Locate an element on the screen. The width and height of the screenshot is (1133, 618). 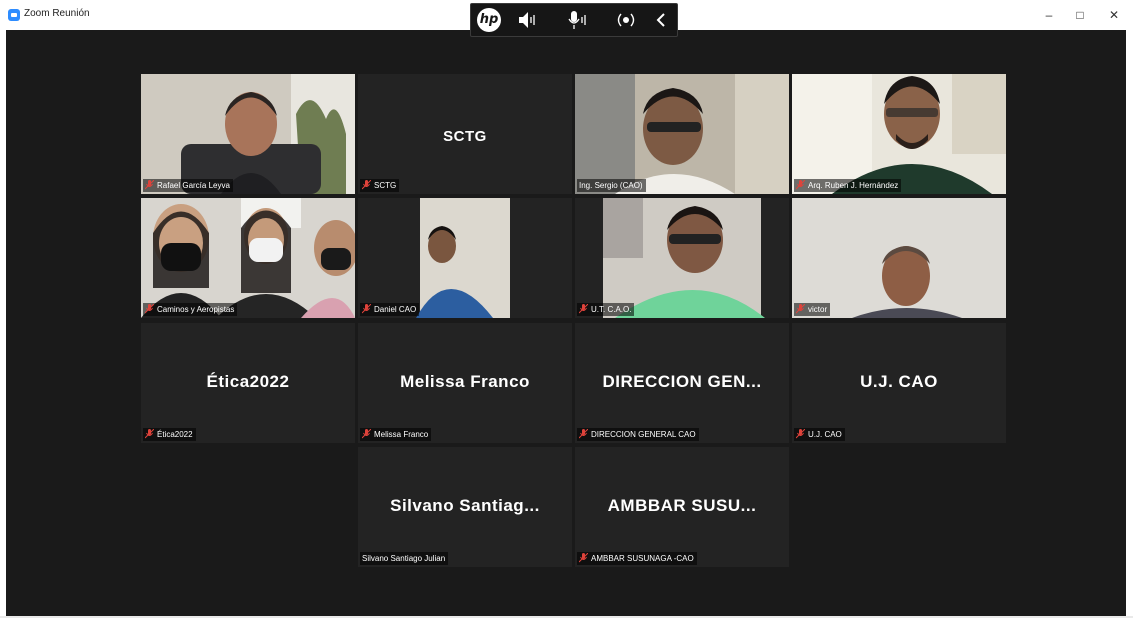
participant-tile: victor is located at coordinates (899, 258).